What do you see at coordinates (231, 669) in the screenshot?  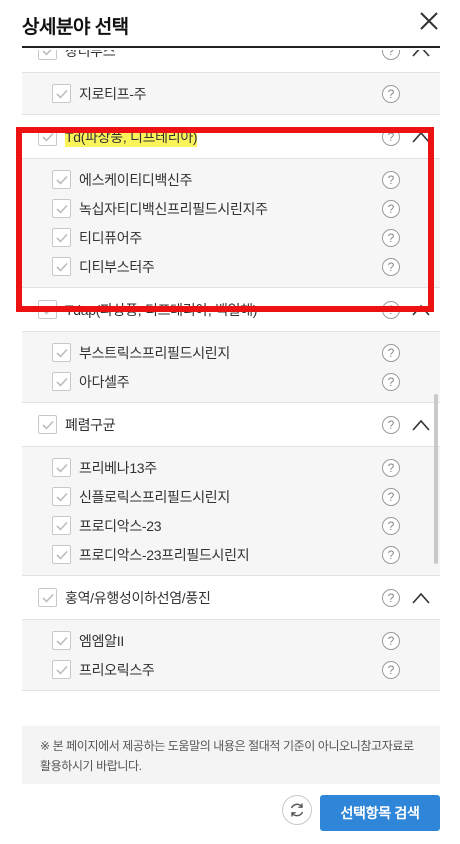 I see `subcategory-row: 프리오릭스주?` at bounding box center [231, 669].